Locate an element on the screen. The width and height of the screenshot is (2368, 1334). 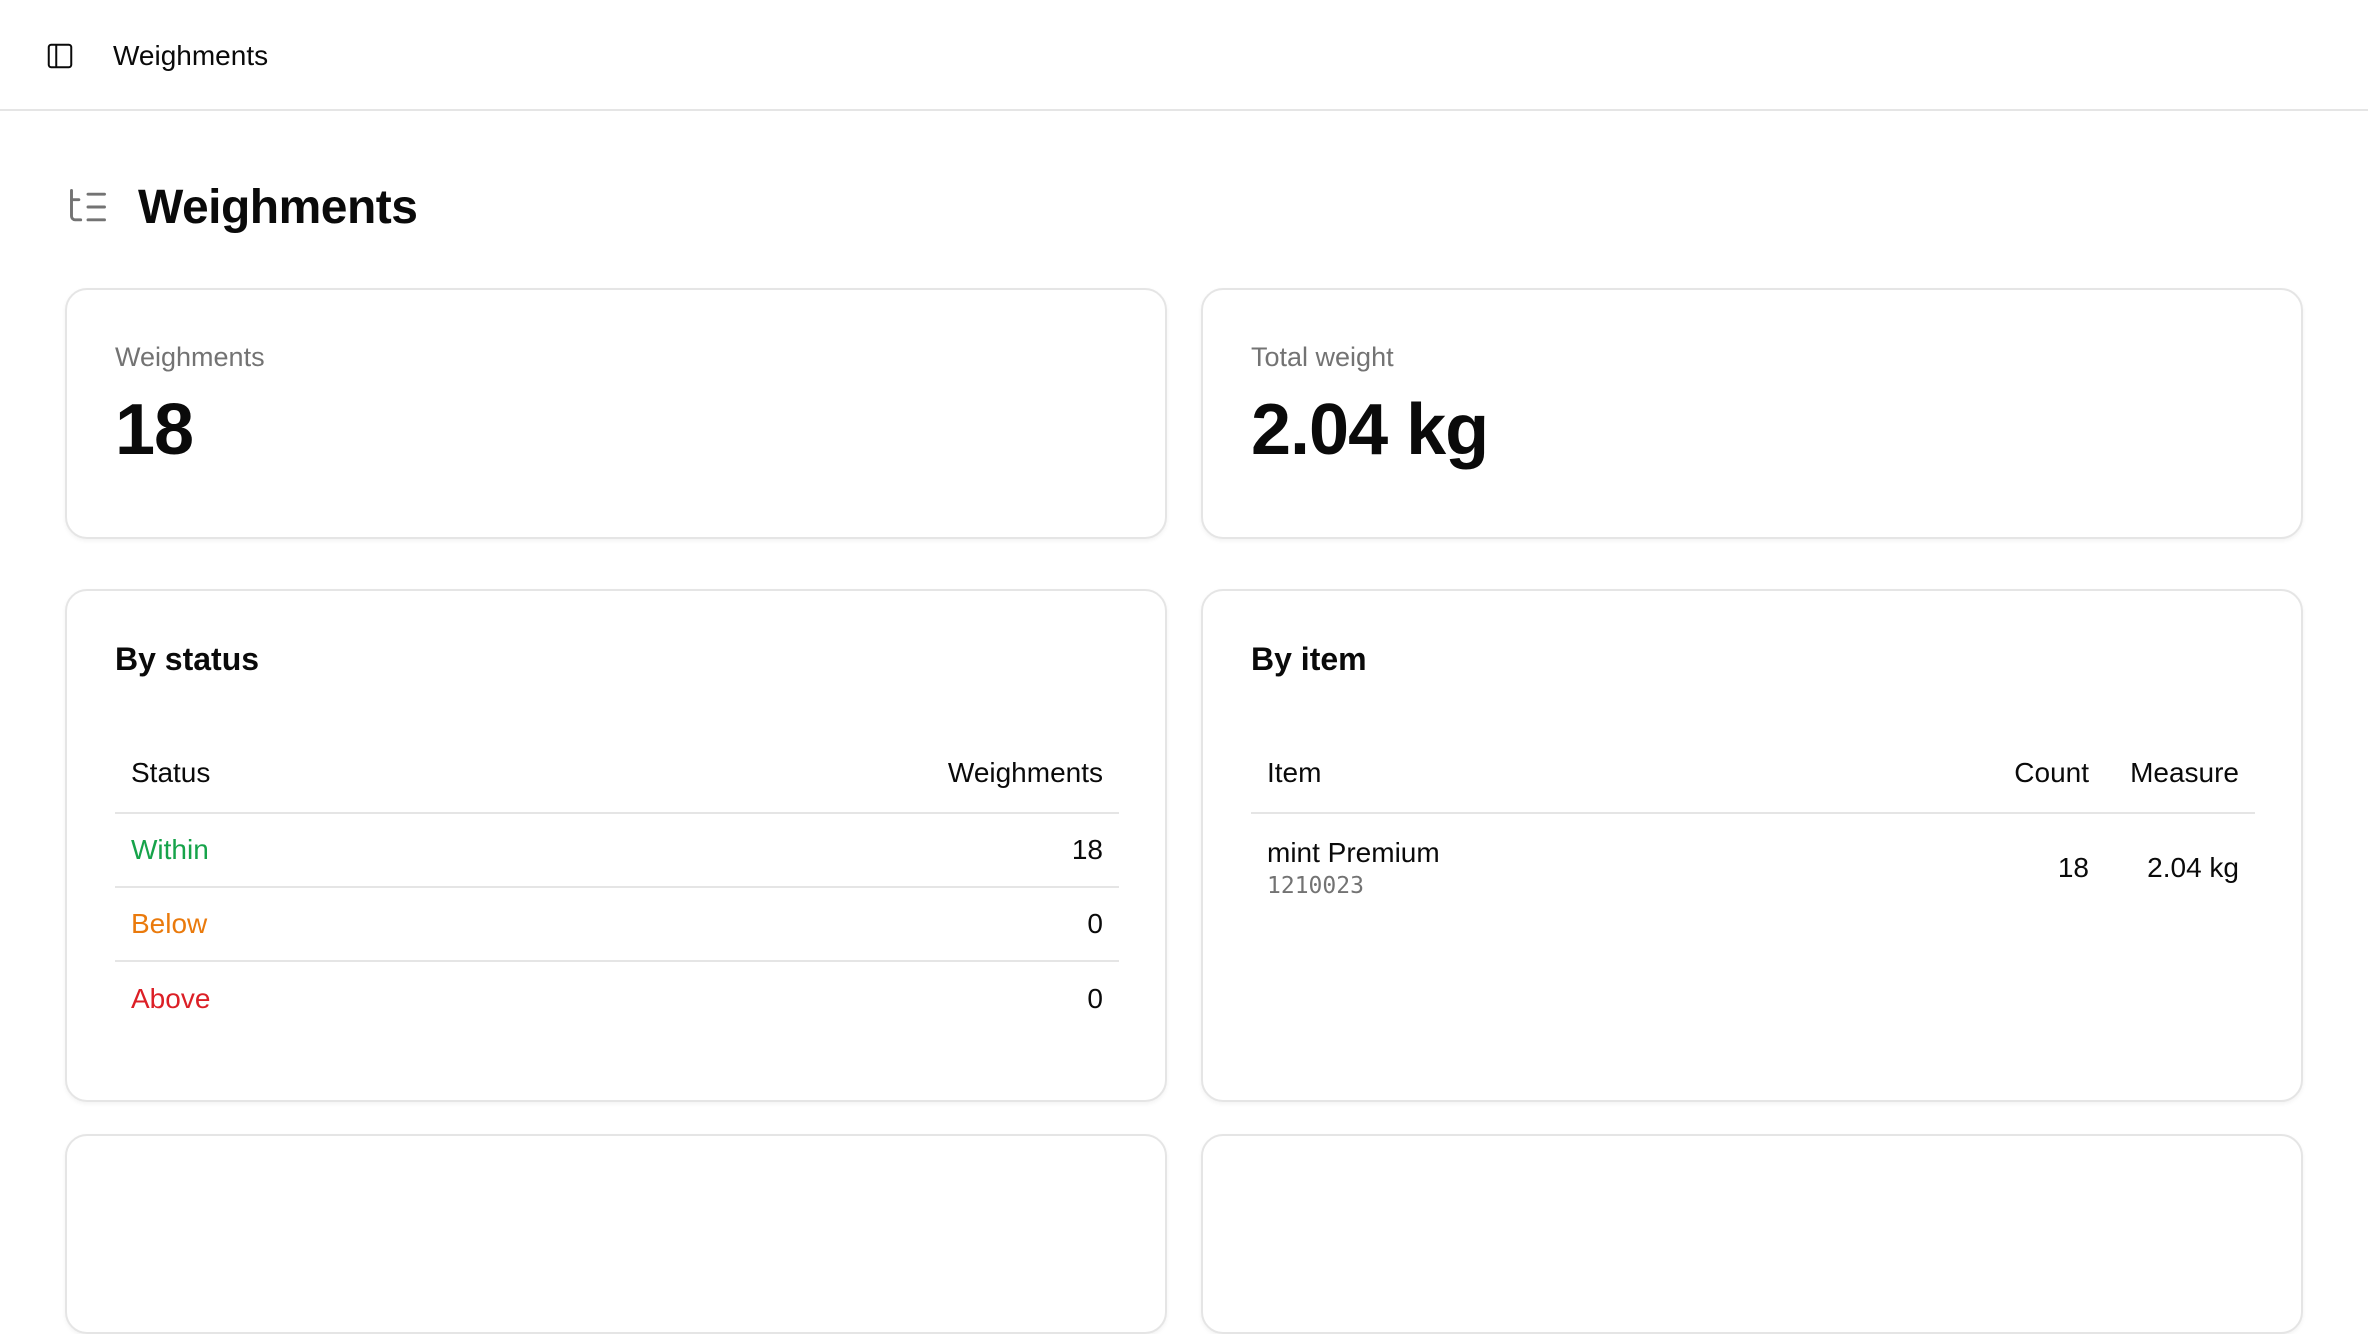
column-header-status: Status is located at coordinates (302, 773).